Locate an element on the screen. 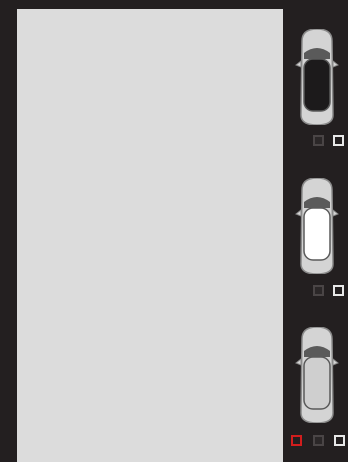  swatch-red is located at coordinates (296, 440).